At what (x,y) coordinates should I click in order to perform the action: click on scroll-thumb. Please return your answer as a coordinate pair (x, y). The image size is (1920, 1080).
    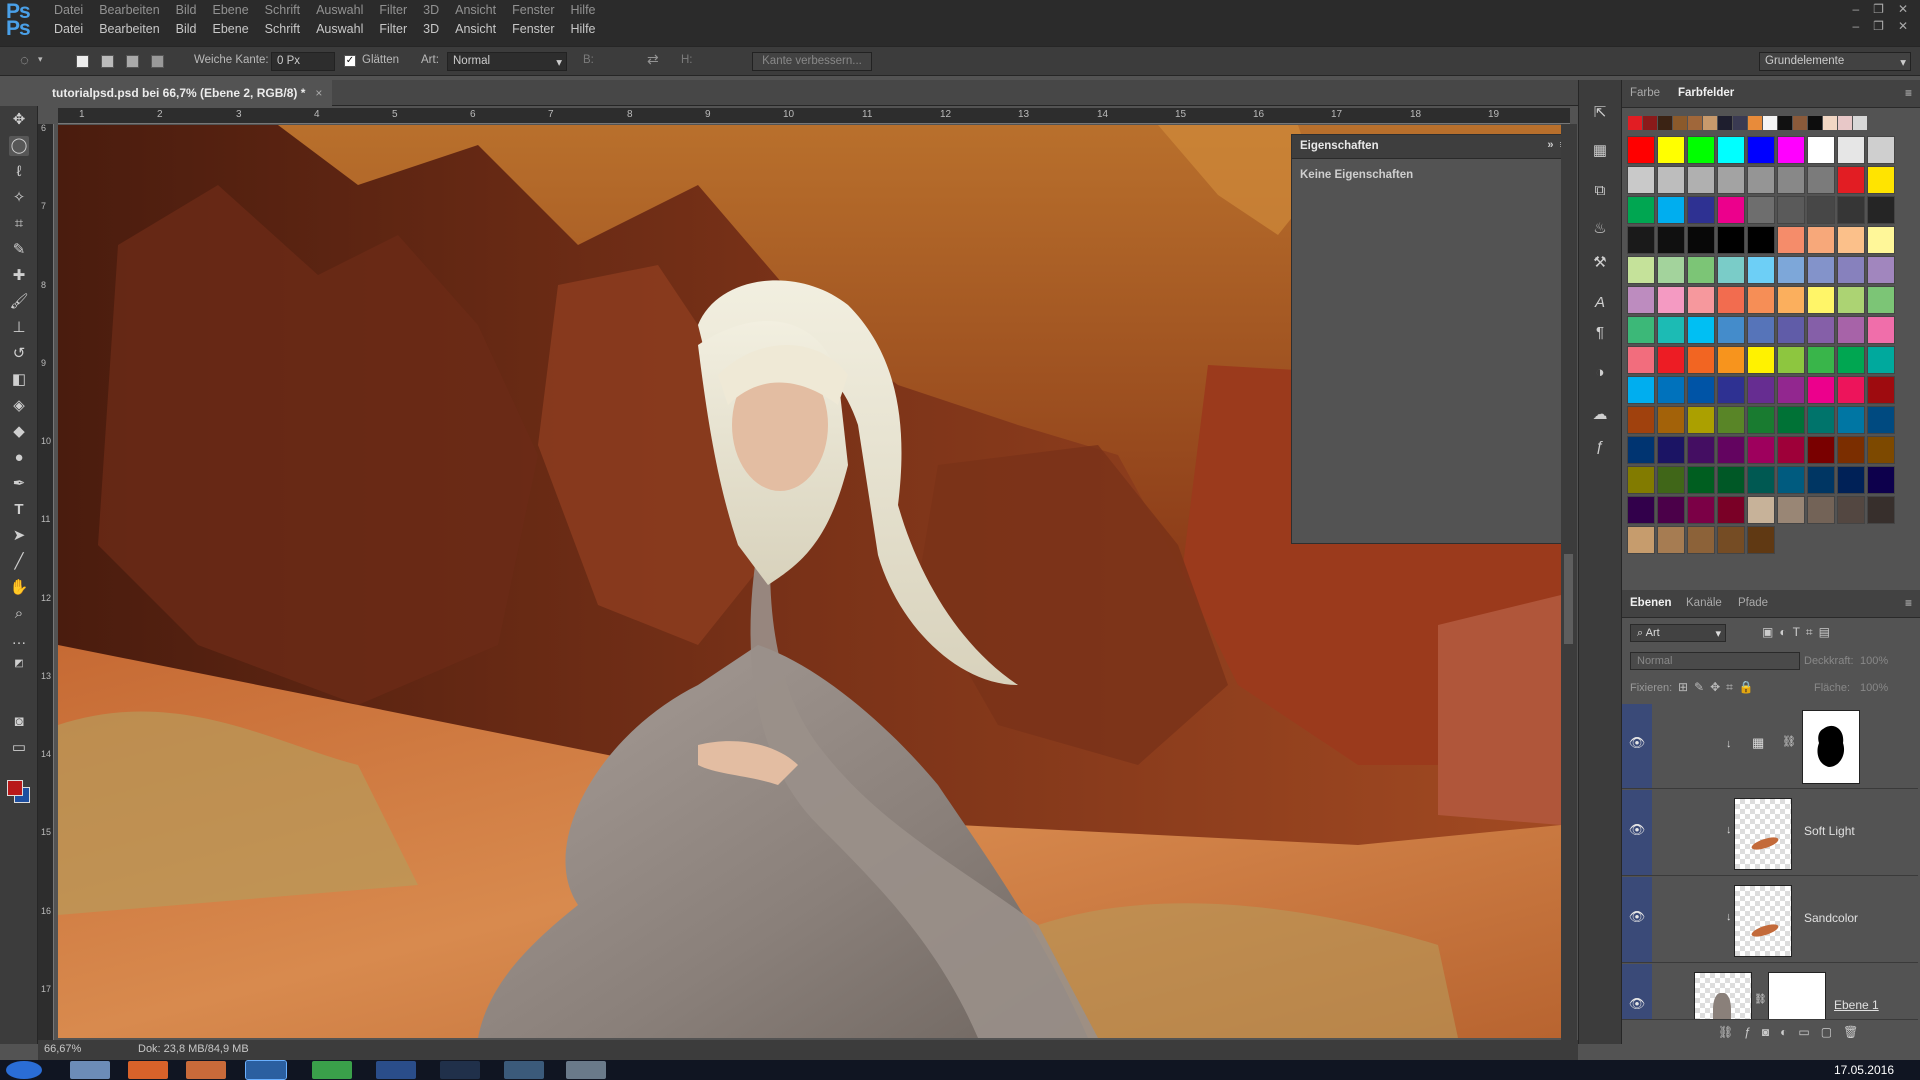
    Looking at the image, I should click on (1568, 599).